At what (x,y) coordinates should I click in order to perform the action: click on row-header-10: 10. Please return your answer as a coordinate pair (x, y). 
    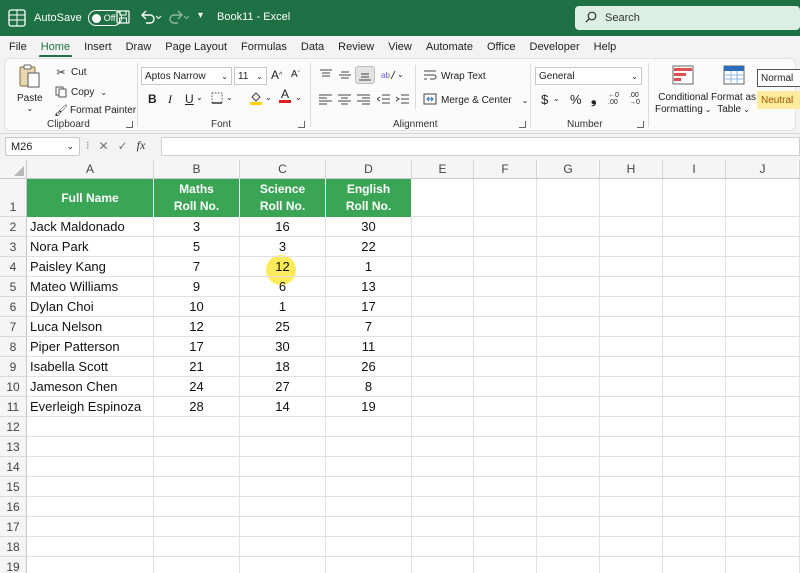
    Looking at the image, I should click on (13, 387).